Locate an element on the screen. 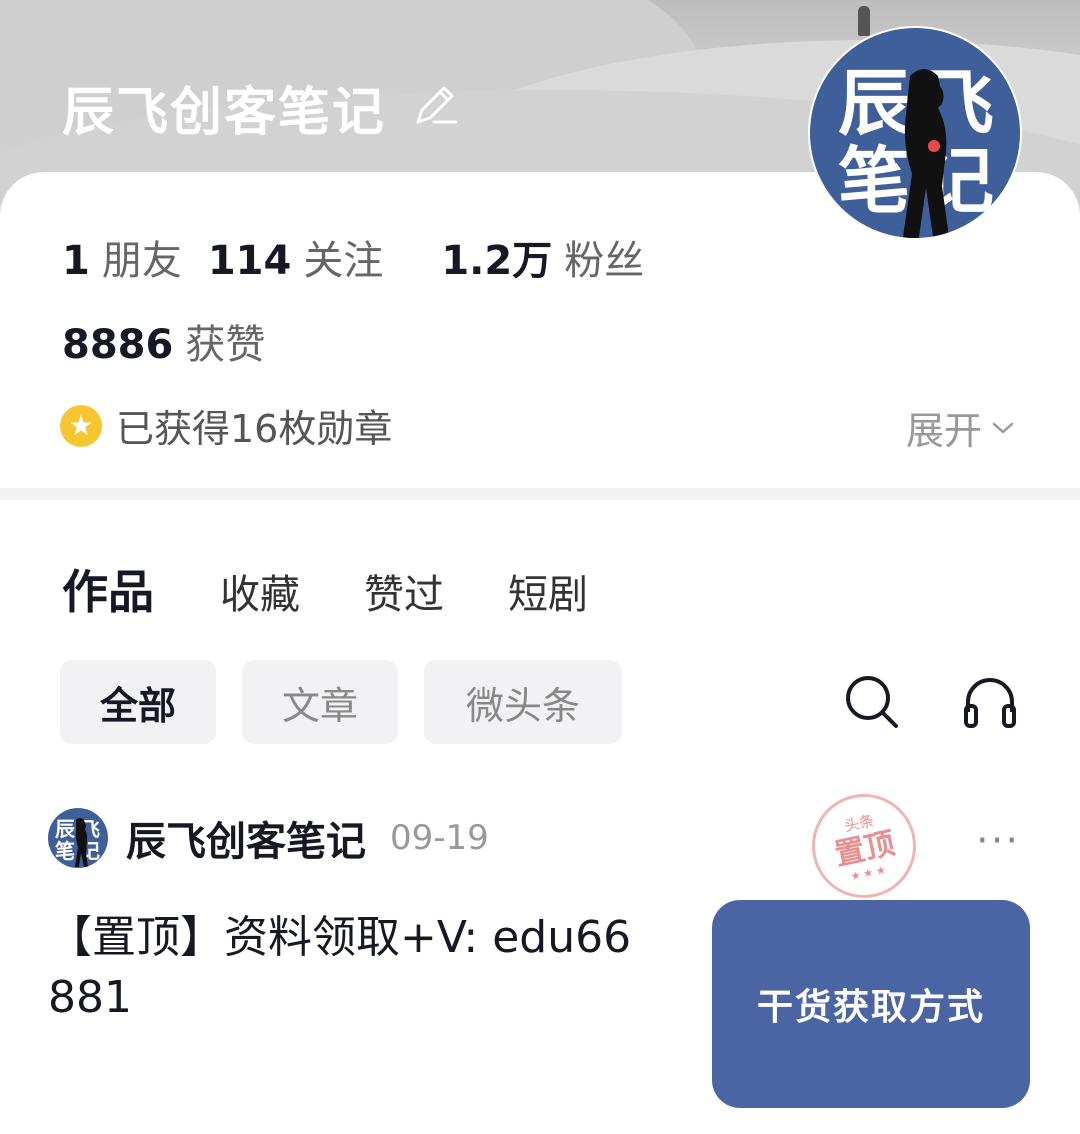 Image resolution: width=1080 pixels, height=1134 pixels. badge-row: ★ 已获得16枚勋章 is located at coordinates (226, 425).